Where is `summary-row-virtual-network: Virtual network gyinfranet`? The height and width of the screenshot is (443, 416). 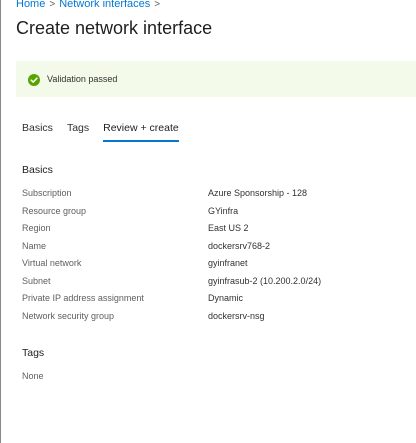 summary-row-virtual-network: Virtual network gyinfranet is located at coordinates (212, 266).